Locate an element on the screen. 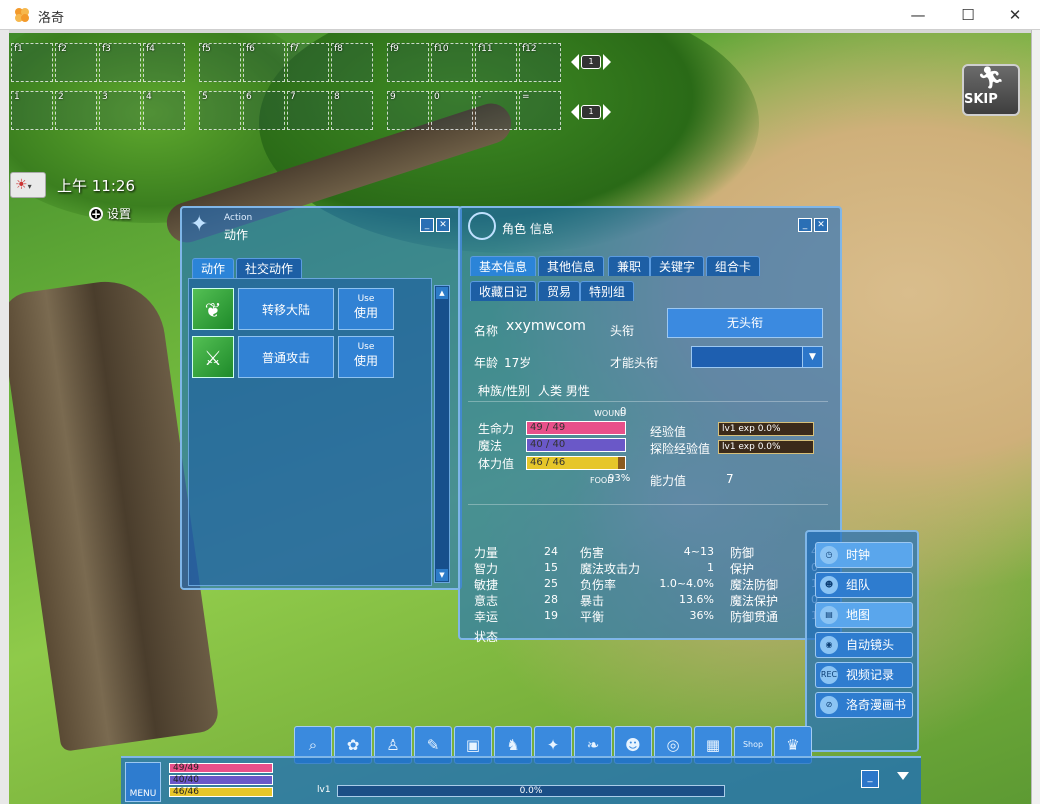 This screenshot has height=804, width=1040. video-record-menu-button: REC 视频记录 is located at coordinates (864, 675).